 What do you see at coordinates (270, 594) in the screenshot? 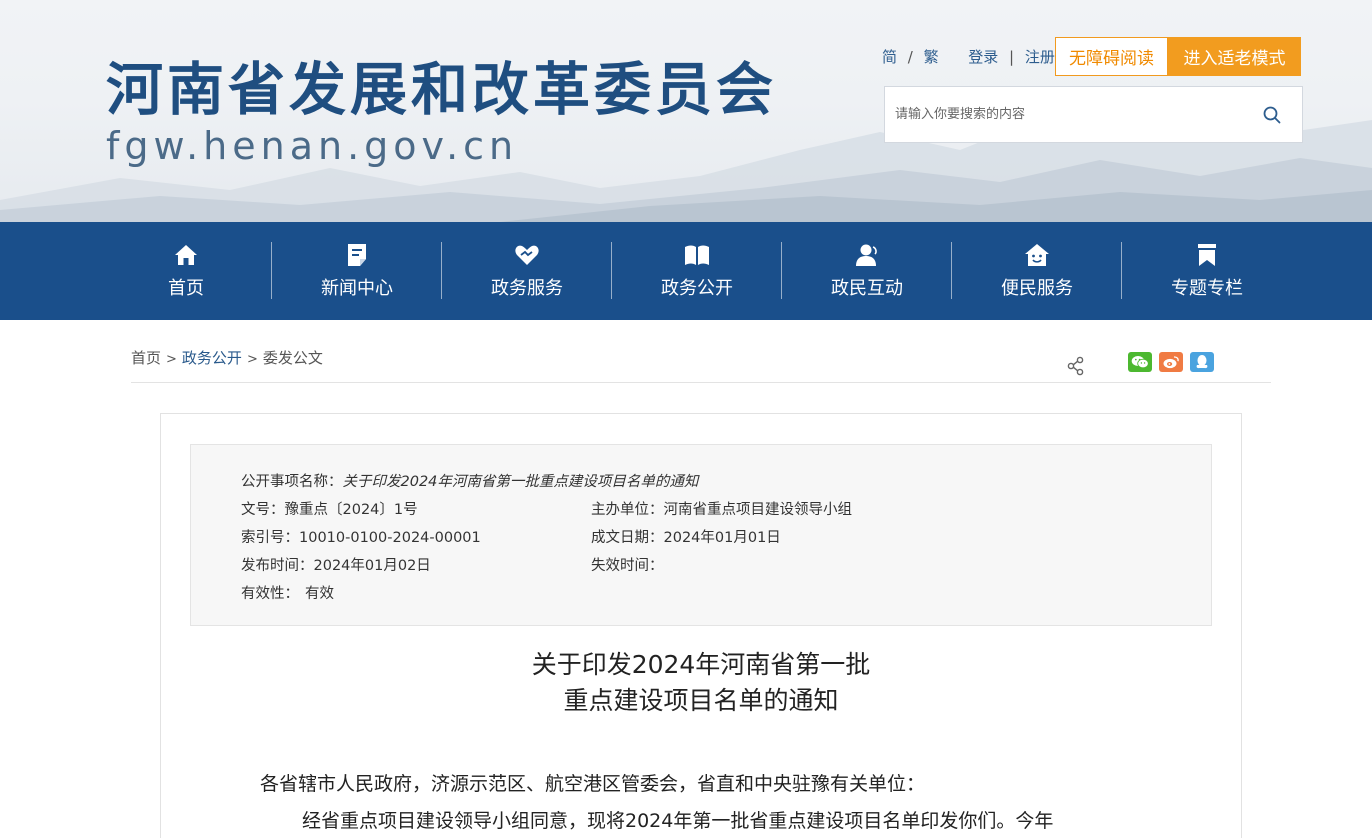
I see `validity-label: 有效性：` at bounding box center [270, 594].